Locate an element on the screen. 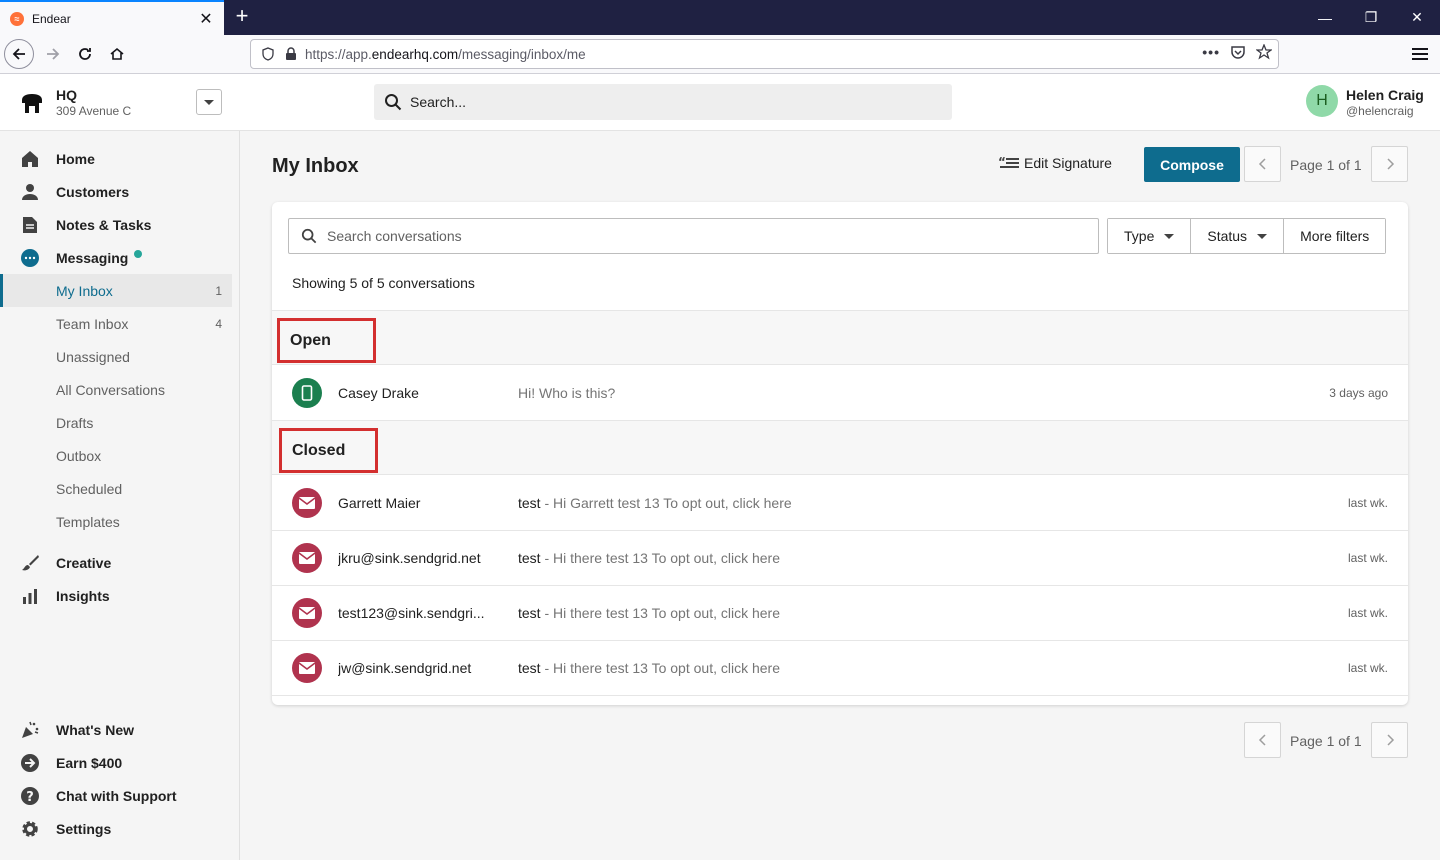  sidebar-item-earn: Earn $400 is located at coordinates (116, 762).